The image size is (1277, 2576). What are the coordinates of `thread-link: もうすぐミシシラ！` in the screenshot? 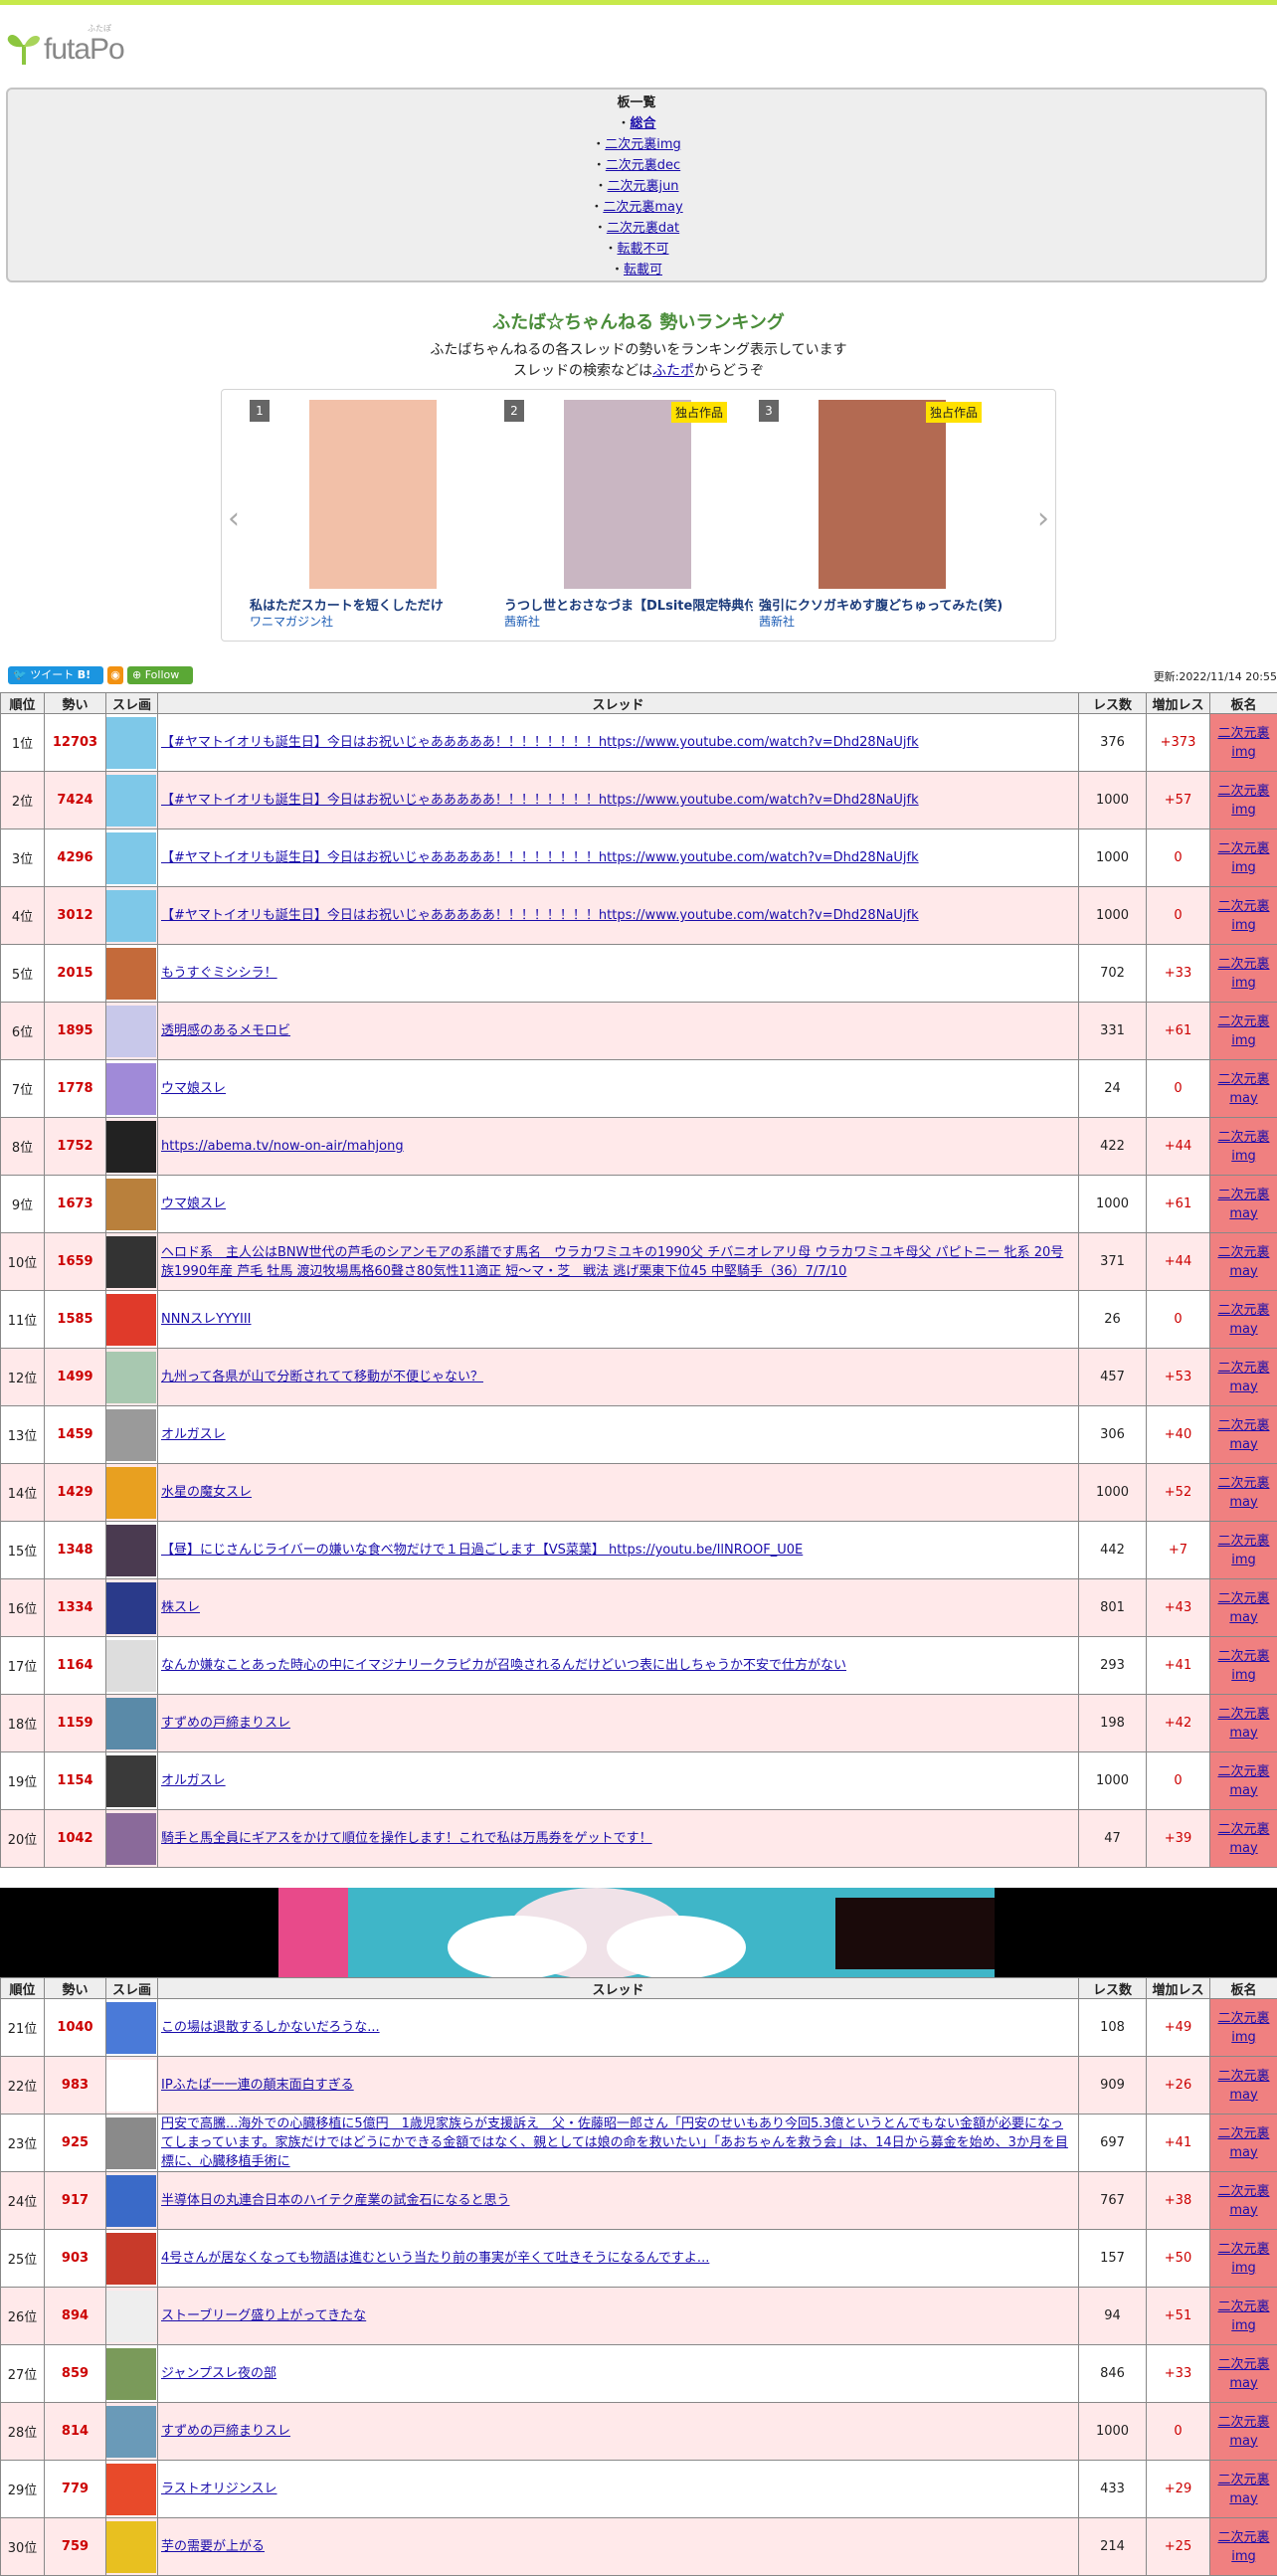 It's located at (219, 973).